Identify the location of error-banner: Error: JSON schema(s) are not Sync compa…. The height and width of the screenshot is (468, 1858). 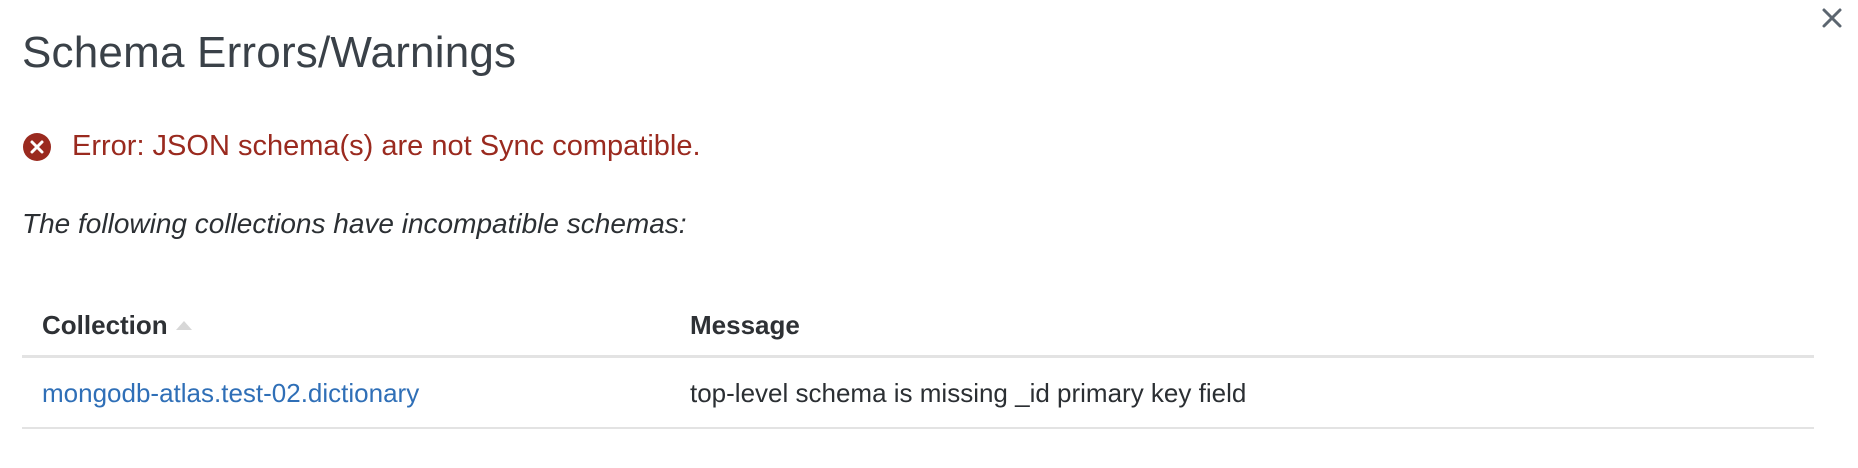
(361, 146).